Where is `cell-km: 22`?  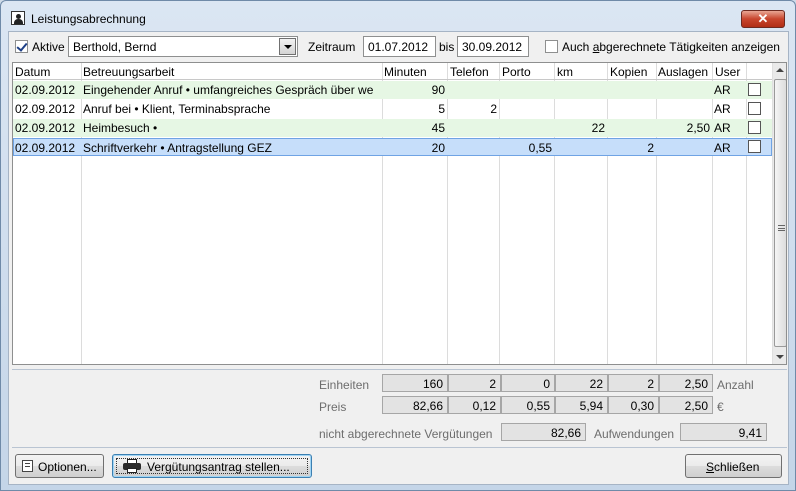 cell-km: 22 is located at coordinates (598, 128).